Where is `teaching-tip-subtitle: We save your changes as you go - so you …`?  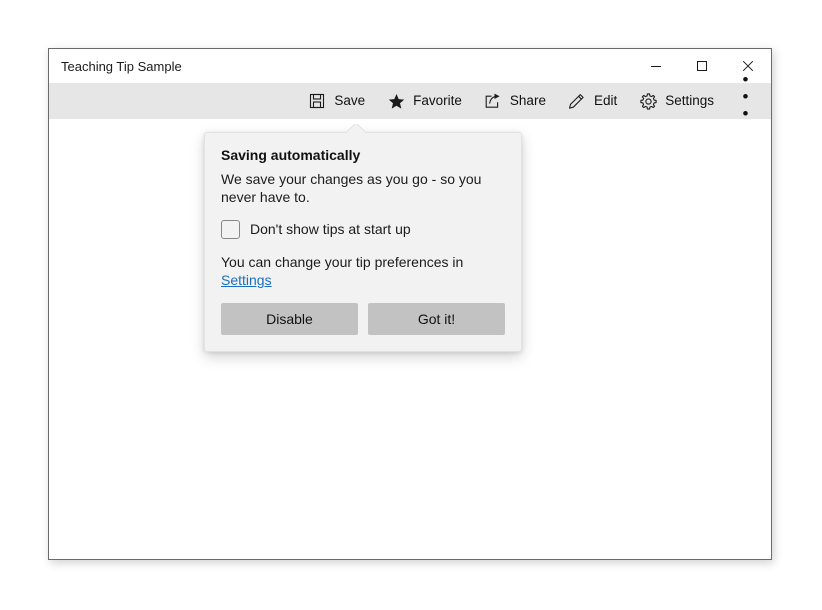
teaching-tip-subtitle: We save your changes as you go - so you … is located at coordinates (351, 188).